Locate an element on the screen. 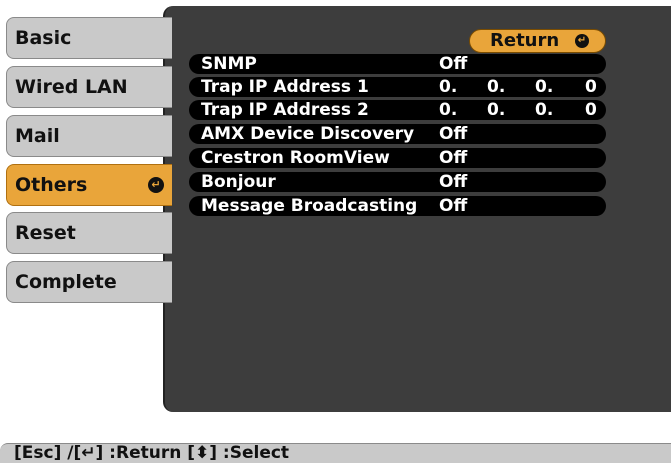 Image resolution: width=671 pixels, height=463 pixels. setting-row-snmp: SNMP Off is located at coordinates (397, 64).